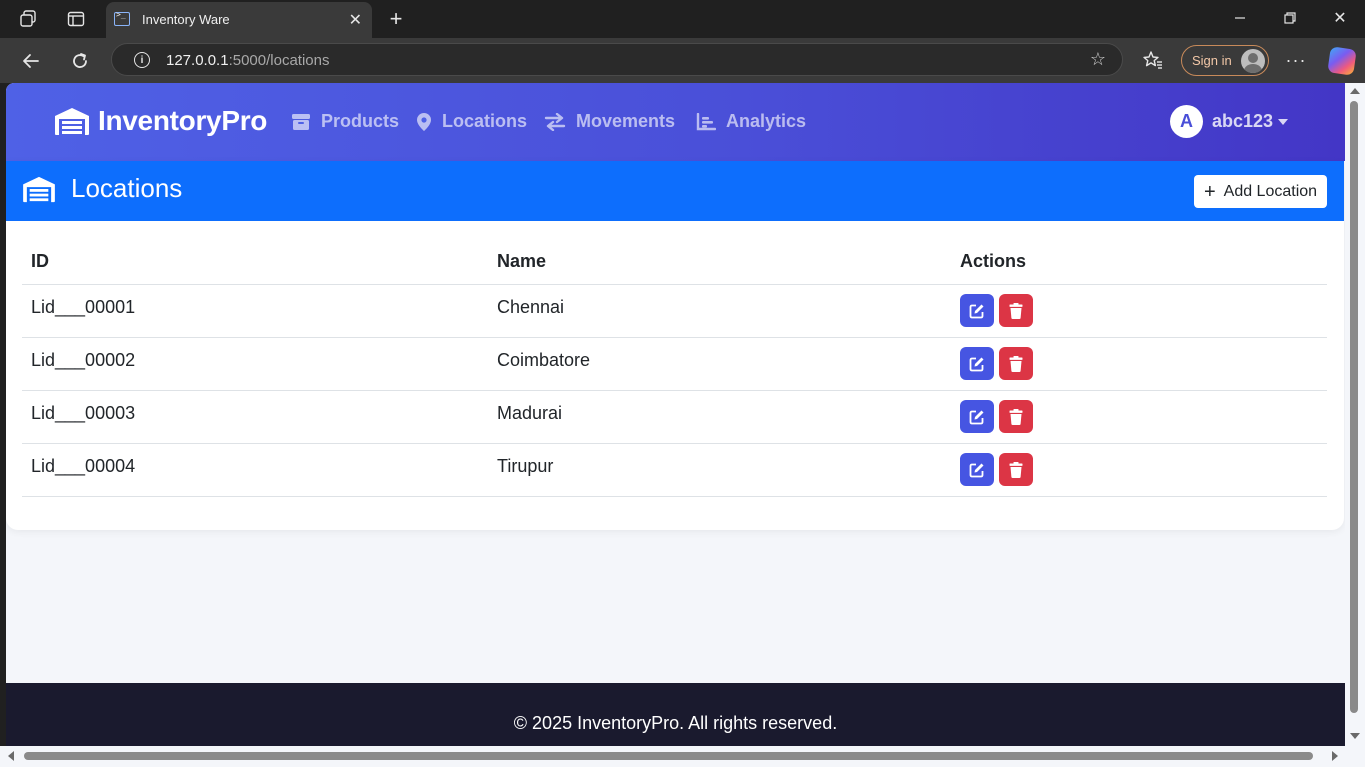 This screenshot has height=767, width=1365. Describe the element at coordinates (1296, 60) in the screenshot. I see `more-options-icon: ···` at that location.